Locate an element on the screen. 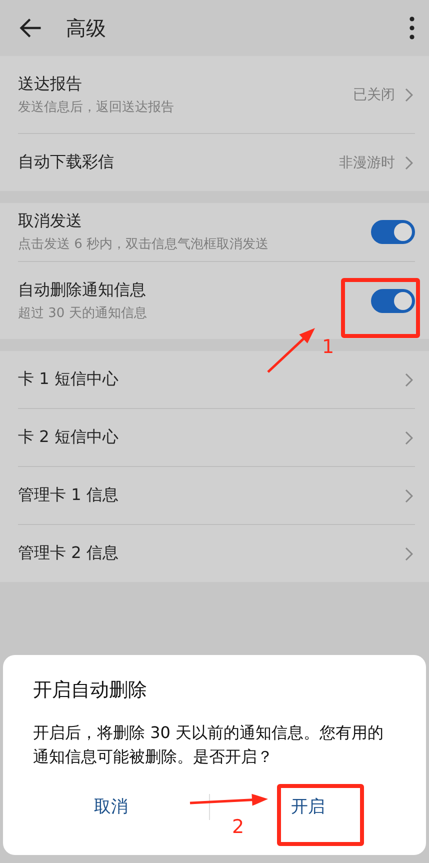  setting-title: 送达报告 is located at coordinates (50, 84).